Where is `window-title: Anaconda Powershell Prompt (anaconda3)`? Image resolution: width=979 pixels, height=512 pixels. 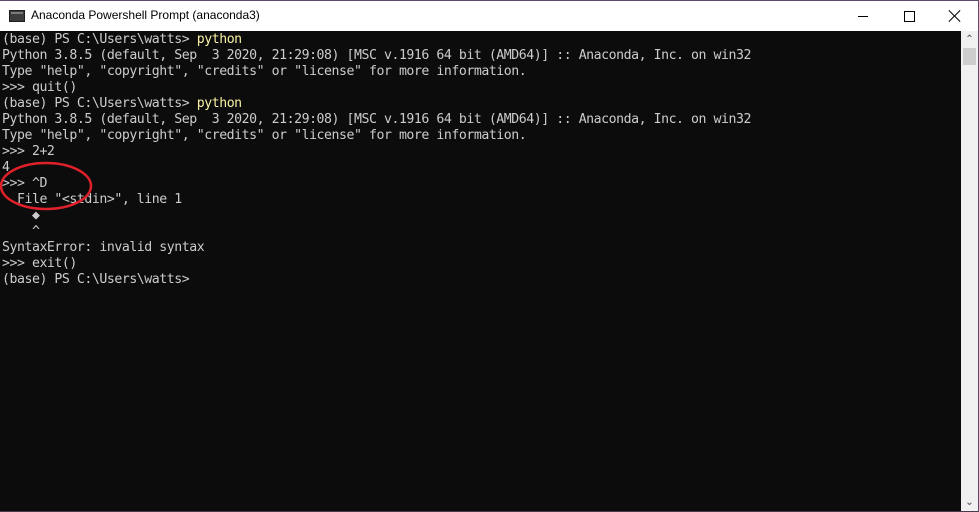 window-title: Anaconda Powershell Prompt (anaconda3) is located at coordinates (145, 15).